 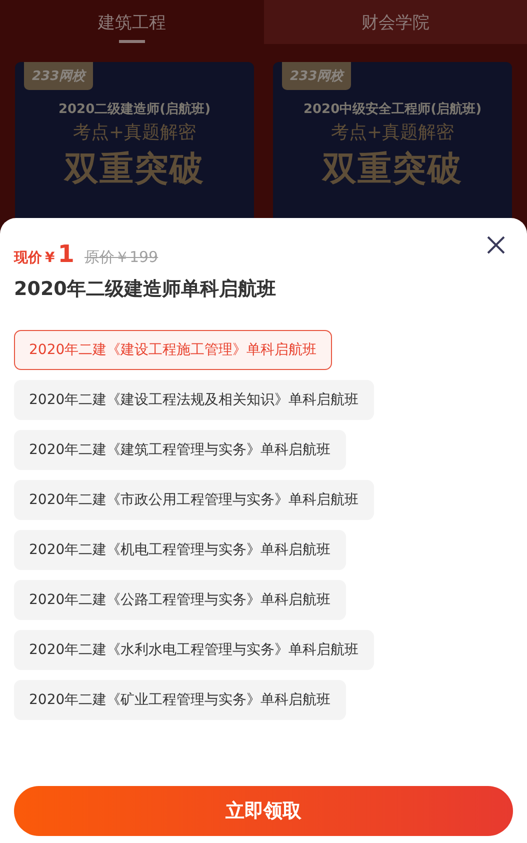 What do you see at coordinates (194, 500) in the screenshot?
I see `option-chip: 2020年二建《市政公用工程管理与实务》单科启航班` at bounding box center [194, 500].